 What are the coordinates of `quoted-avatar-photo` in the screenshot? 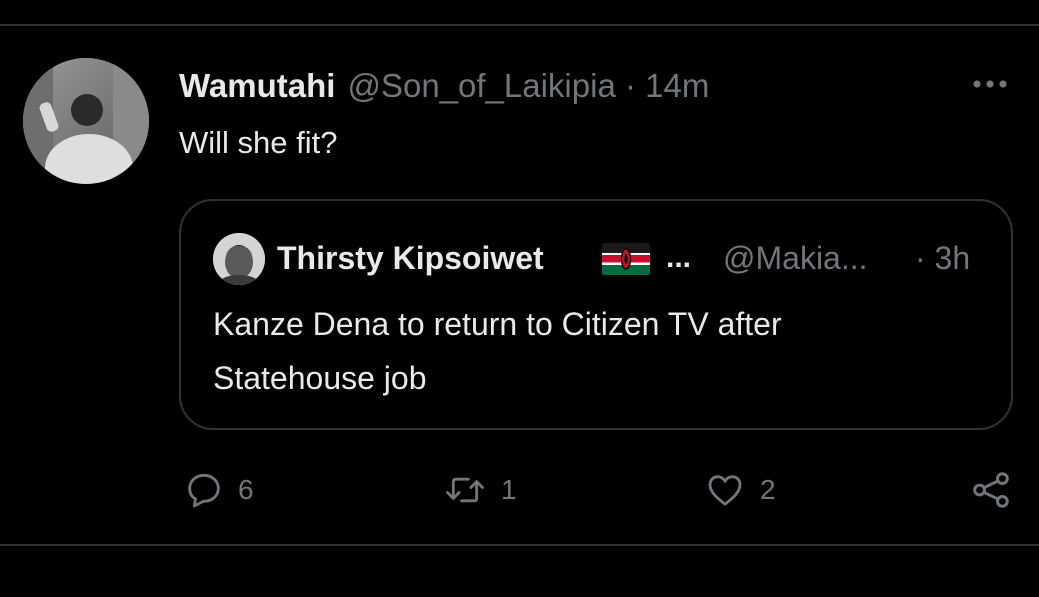 It's located at (239, 259).